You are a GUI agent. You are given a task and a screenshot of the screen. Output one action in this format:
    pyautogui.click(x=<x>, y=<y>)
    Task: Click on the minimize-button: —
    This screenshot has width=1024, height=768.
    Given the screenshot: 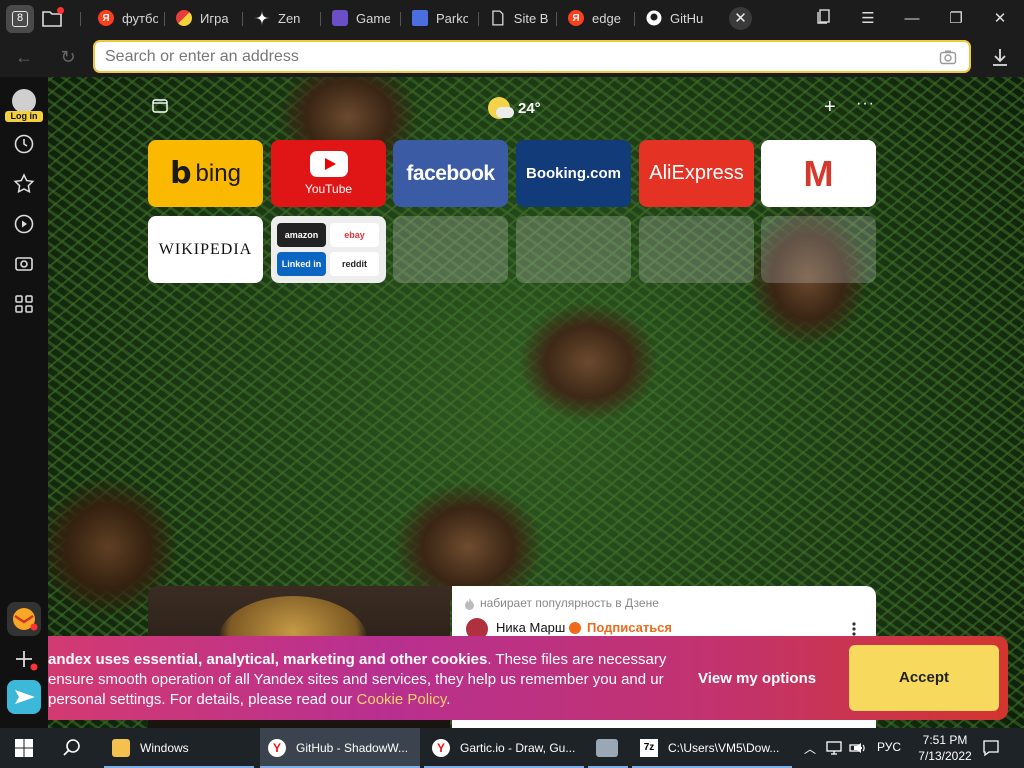 What is the action you would take?
    pyautogui.click(x=912, y=19)
    